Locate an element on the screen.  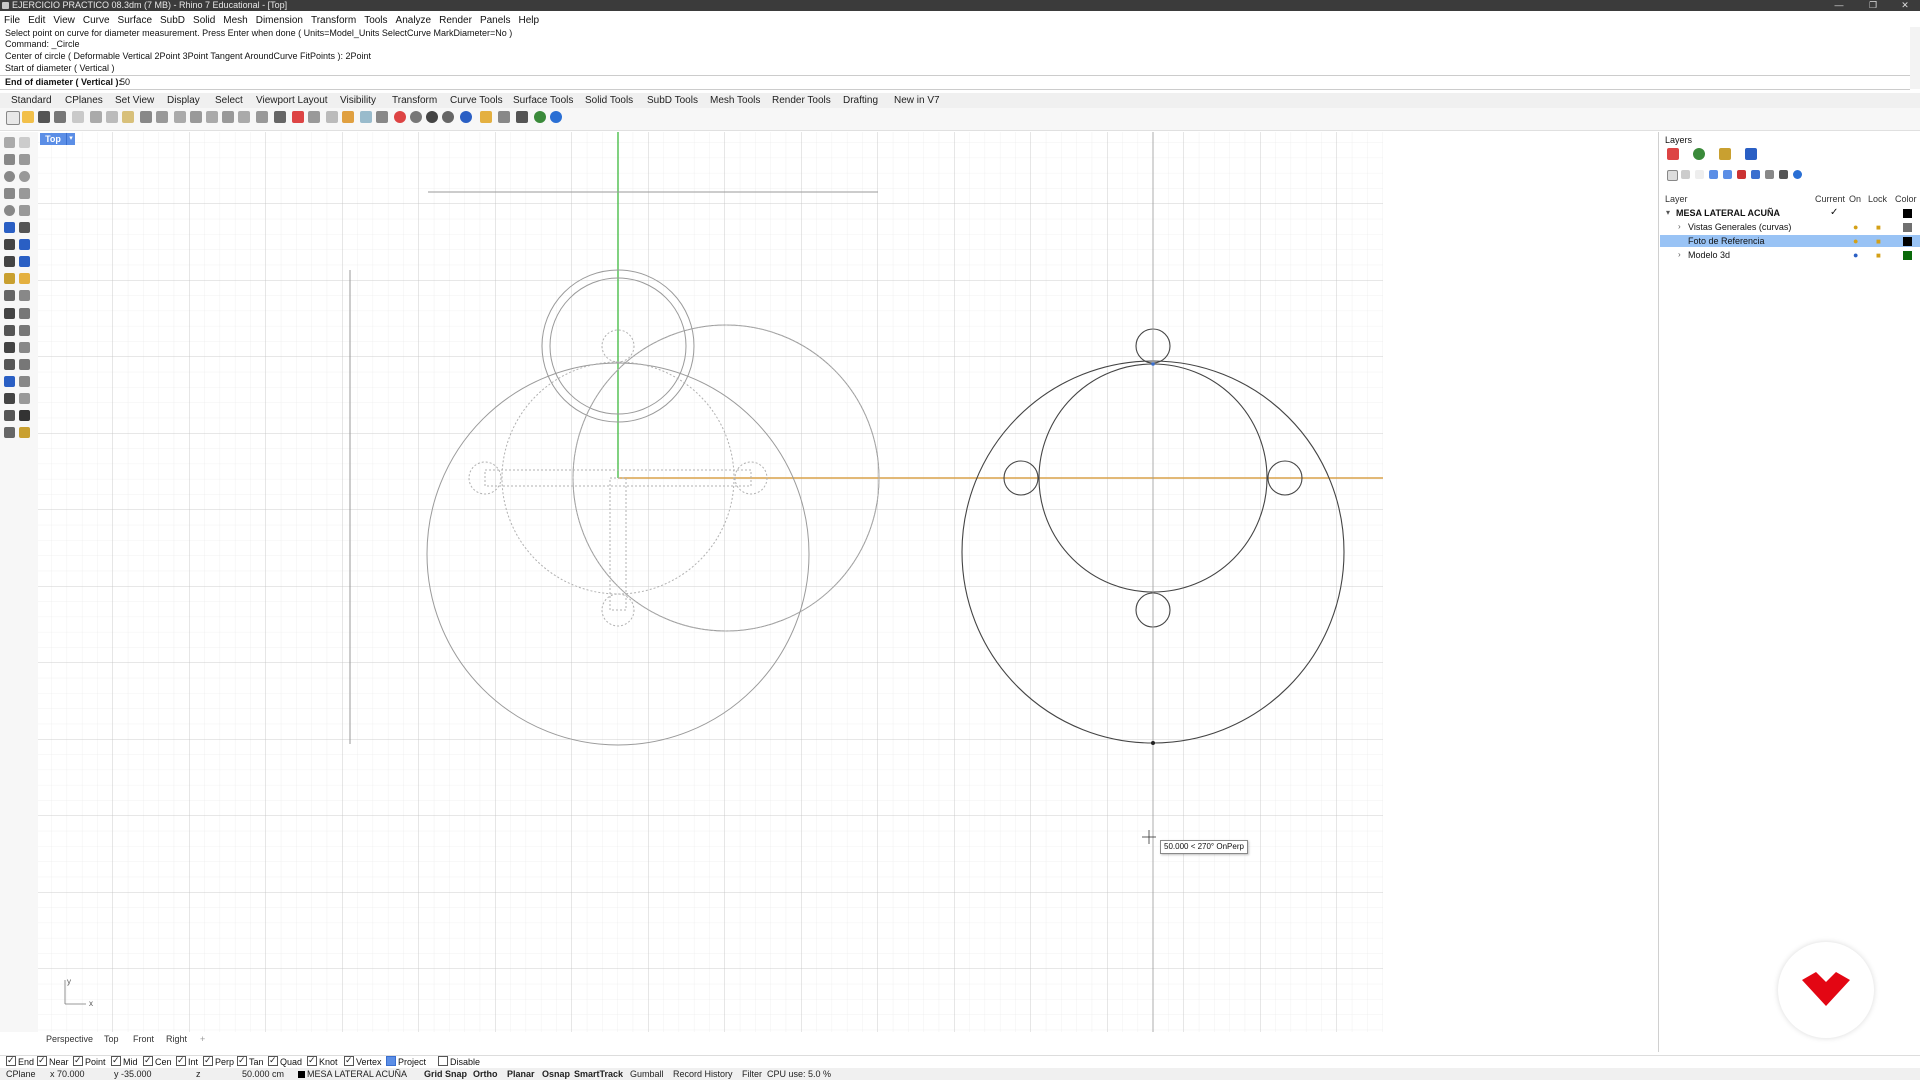
layer-color-swatch is located at coordinates (1907, 255).